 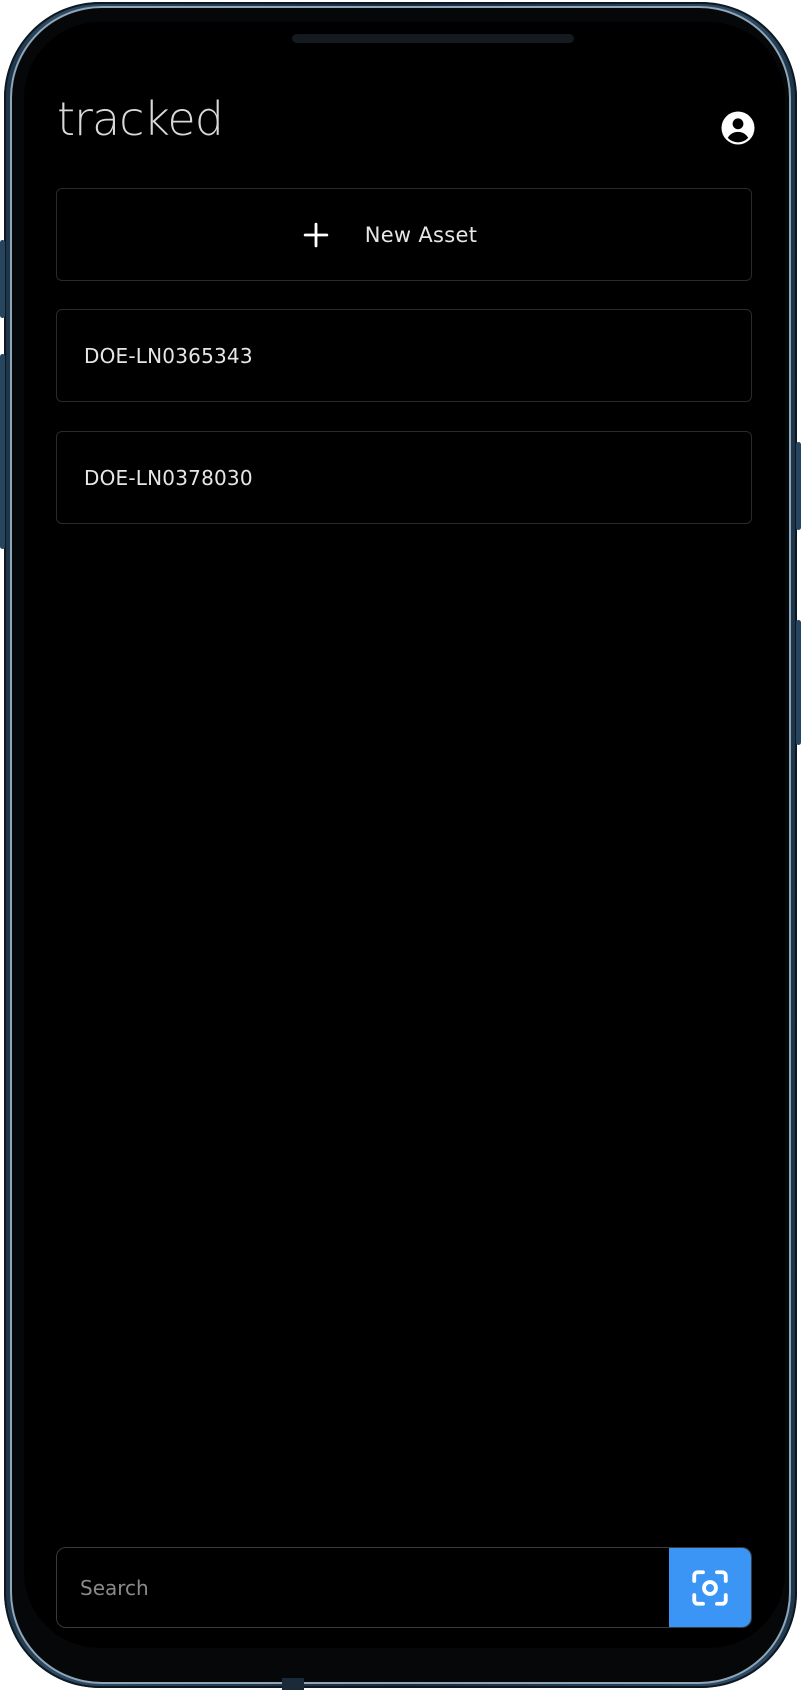 What do you see at coordinates (293, 1684) in the screenshot?
I see `phone-bottom-port` at bounding box center [293, 1684].